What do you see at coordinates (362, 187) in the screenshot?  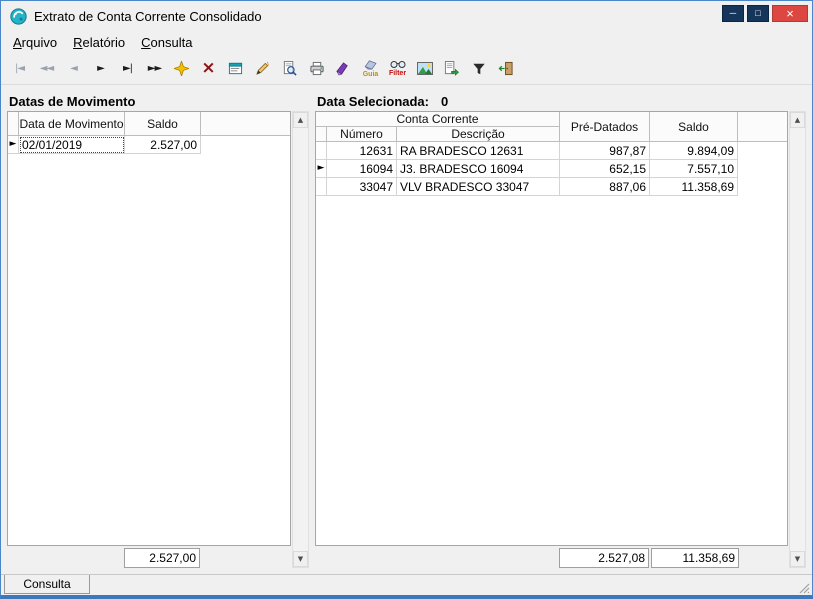 I see `cell-numero: 33047` at bounding box center [362, 187].